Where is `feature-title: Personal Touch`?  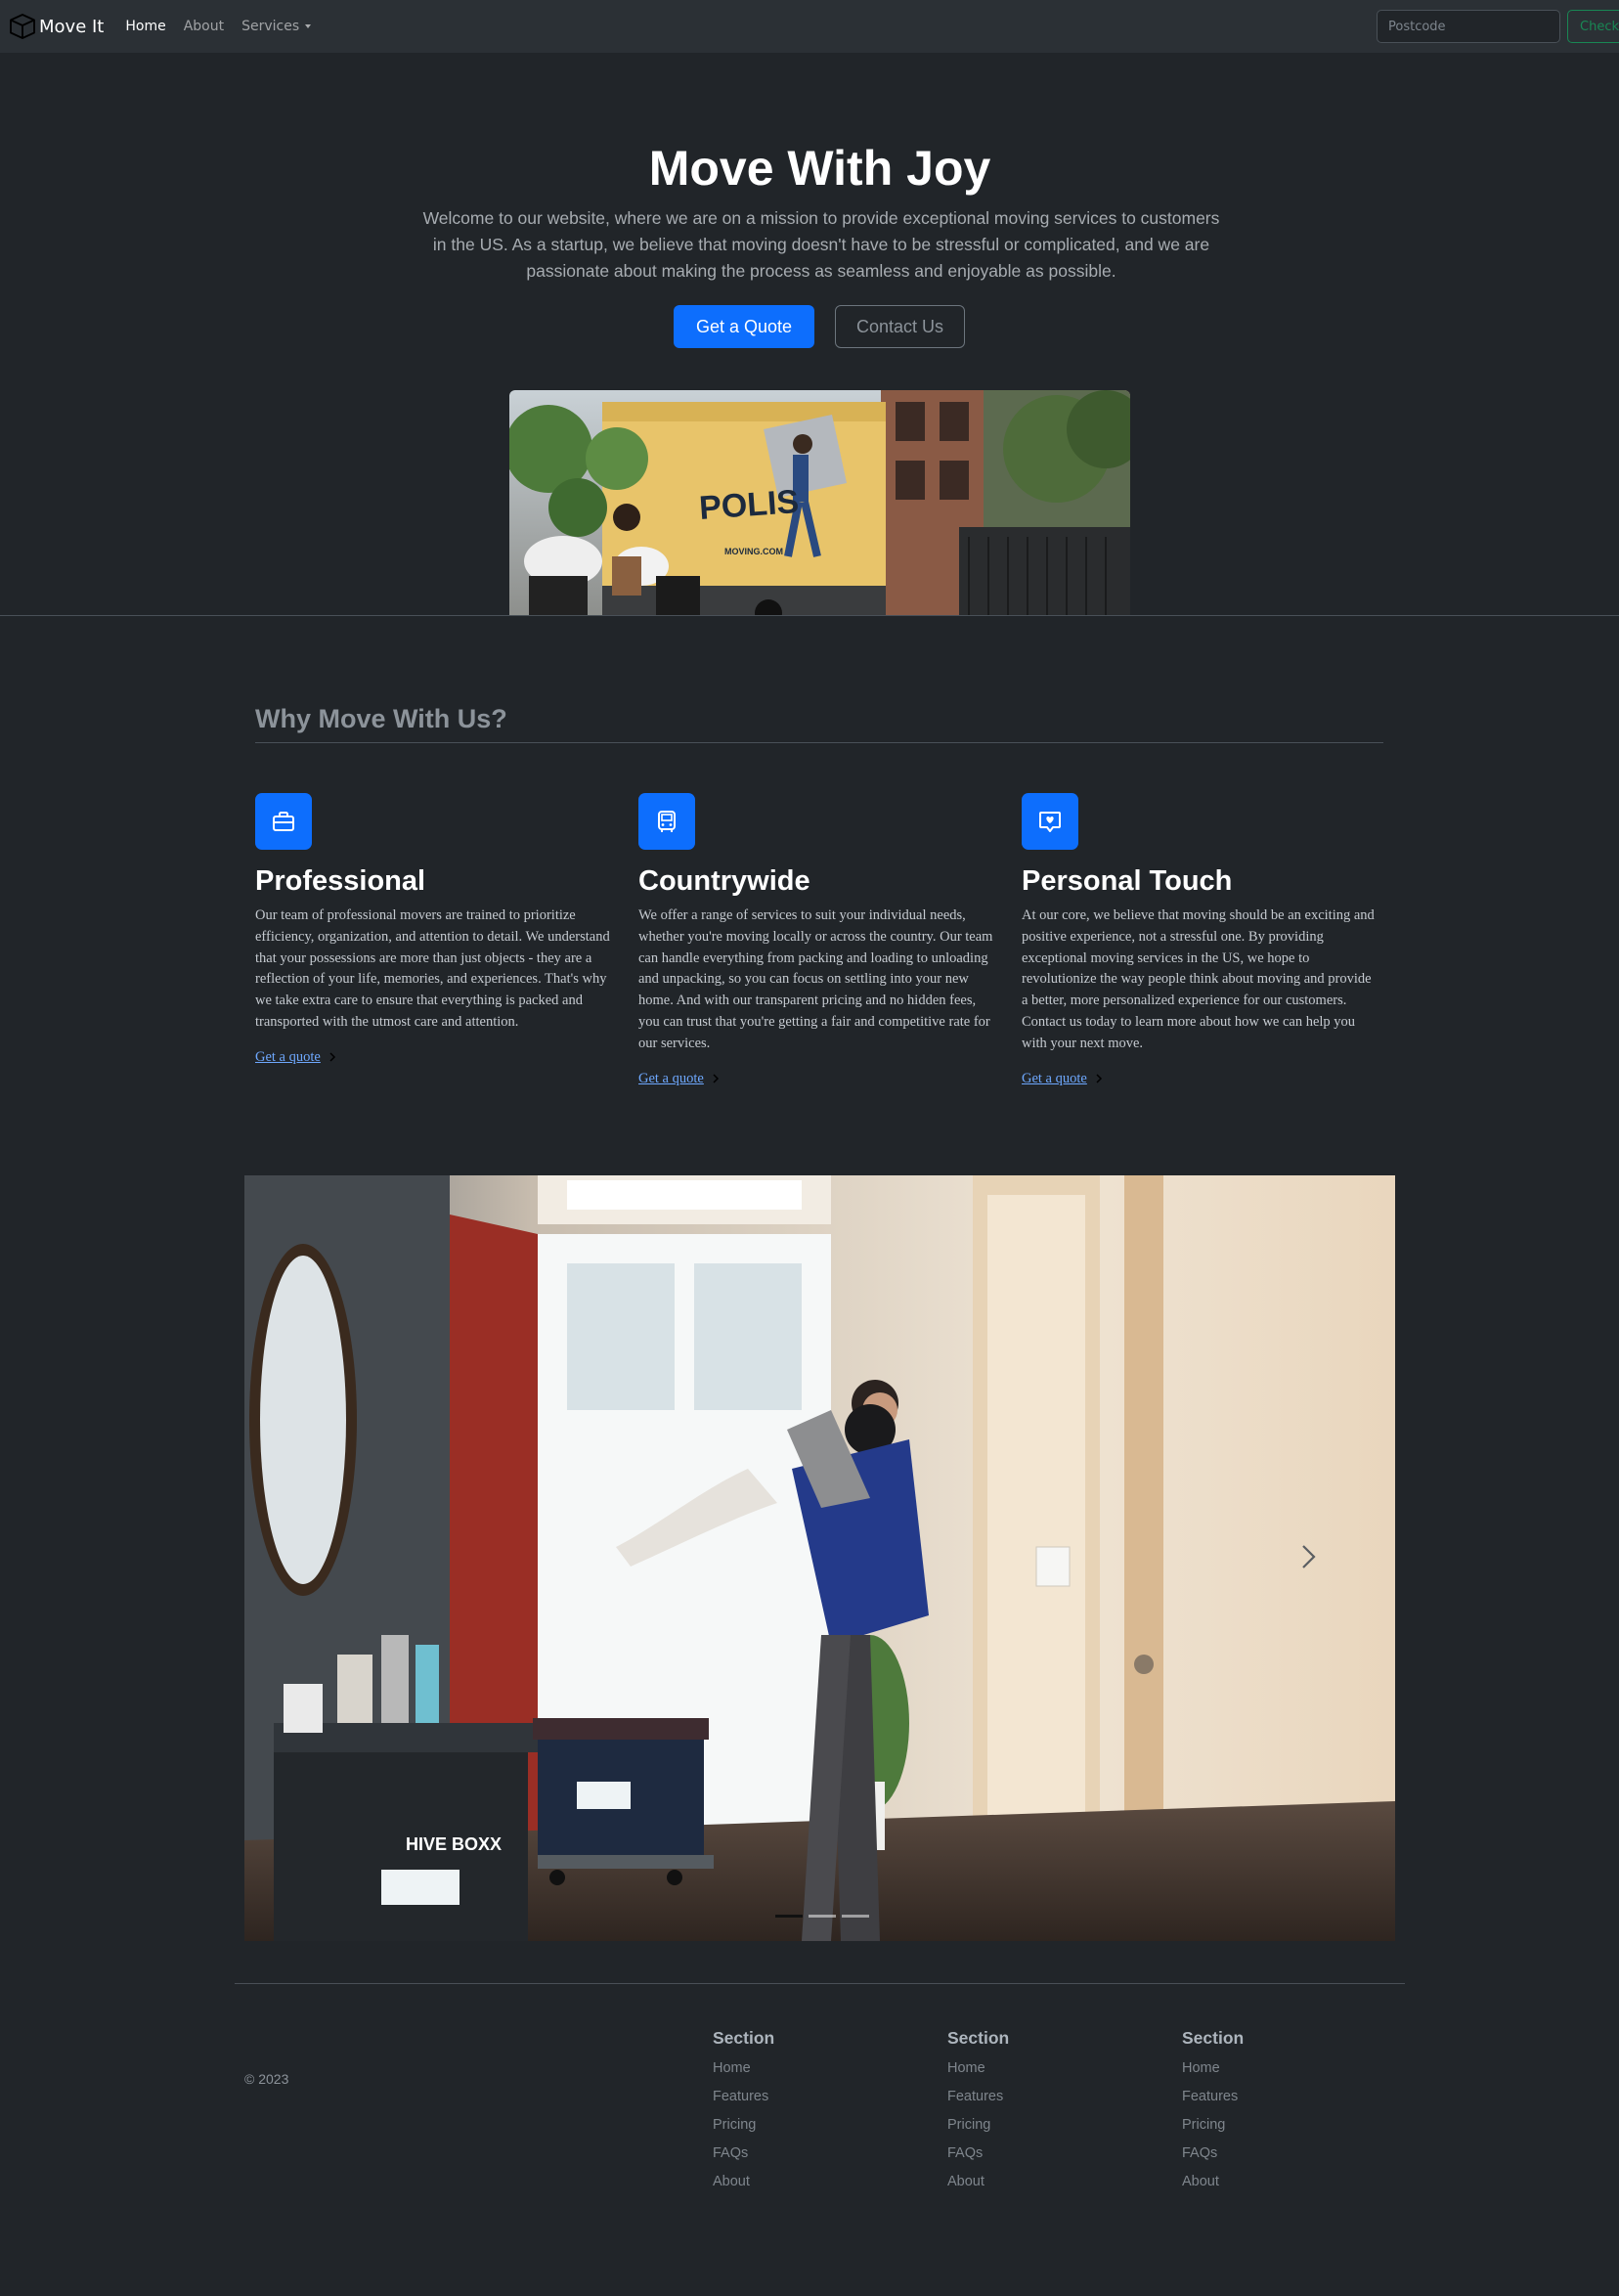 feature-title: Personal Touch is located at coordinates (1127, 881).